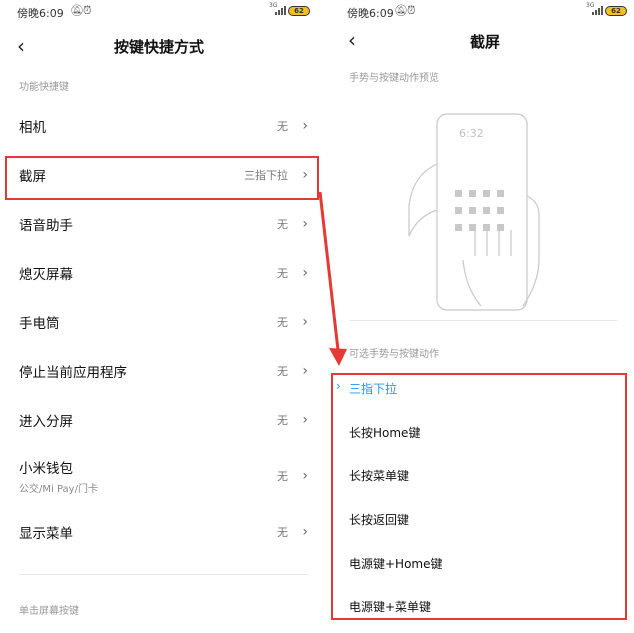  Describe the element at coordinates (485, 42) in the screenshot. I see `page-title: 截屏` at that location.